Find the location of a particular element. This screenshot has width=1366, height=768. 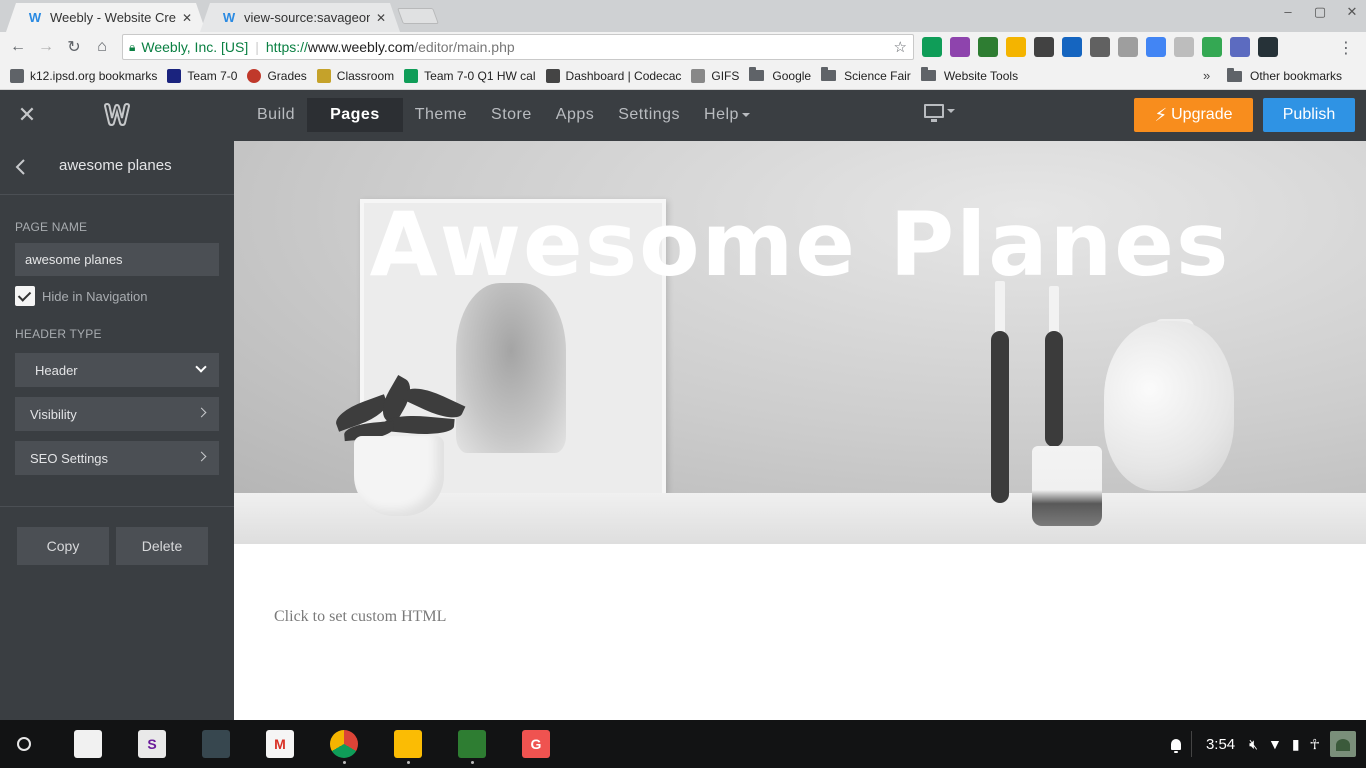

bookmark-star-icon: ☆ is located at coordinates (900, 47).